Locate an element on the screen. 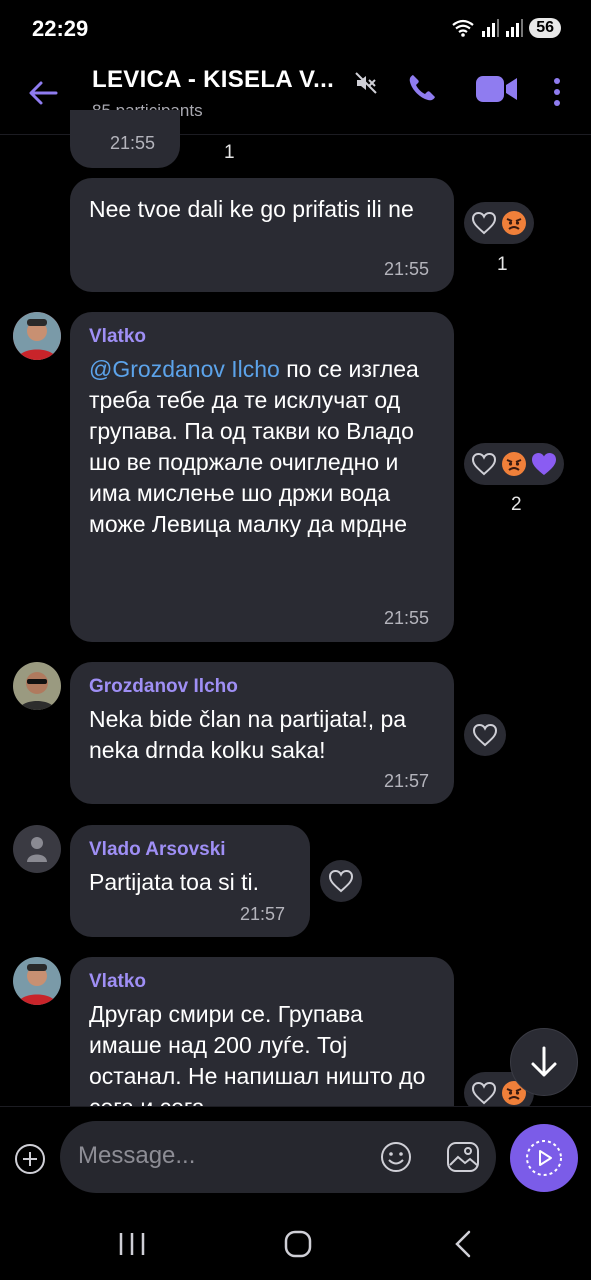 Image resolution: width=591 pixels, height=1280 pixels. more-vertical-icon is located at coordinates (557, 92).